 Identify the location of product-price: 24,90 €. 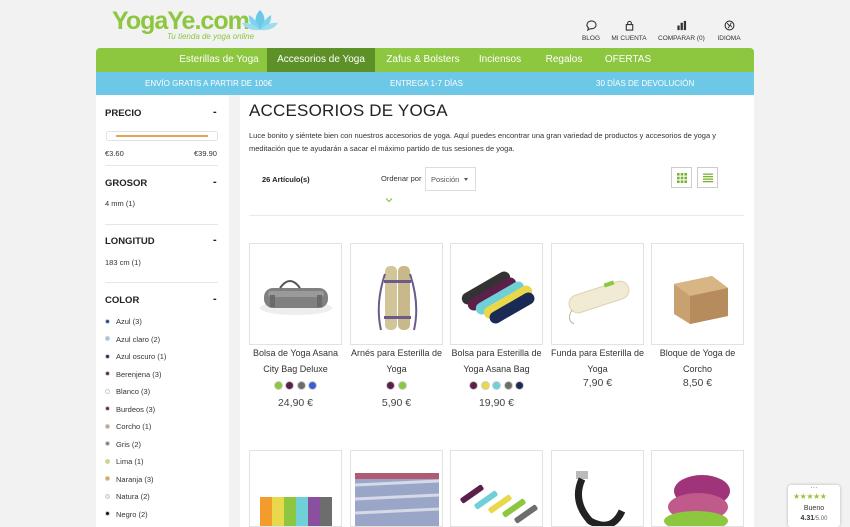
(295, 403).